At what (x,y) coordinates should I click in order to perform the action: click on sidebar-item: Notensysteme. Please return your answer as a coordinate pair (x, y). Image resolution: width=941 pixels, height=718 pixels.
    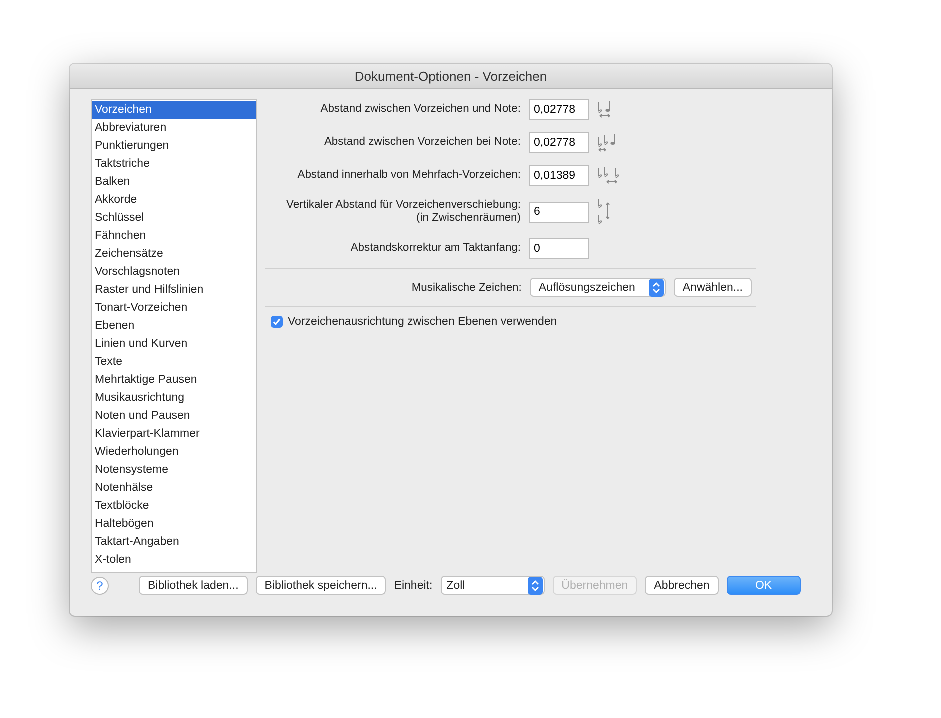
    Looking at the image, I should click on (174, 470).